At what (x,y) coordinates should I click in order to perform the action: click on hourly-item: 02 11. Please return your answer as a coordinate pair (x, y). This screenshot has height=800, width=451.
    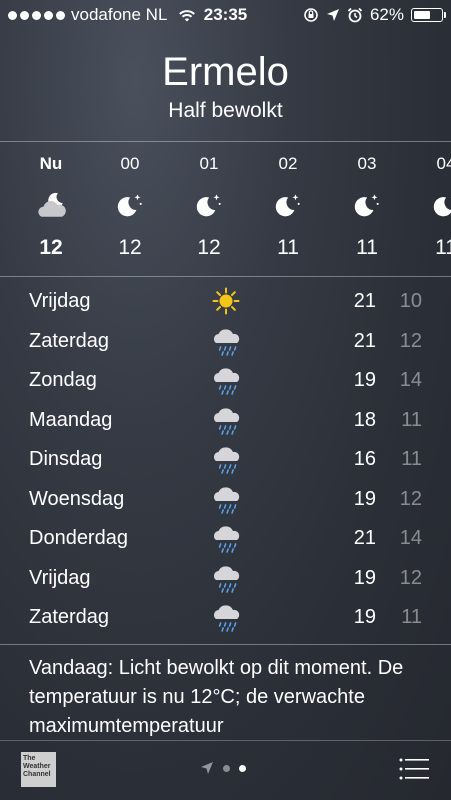
    Looking at the image, I should click on (288, 201).